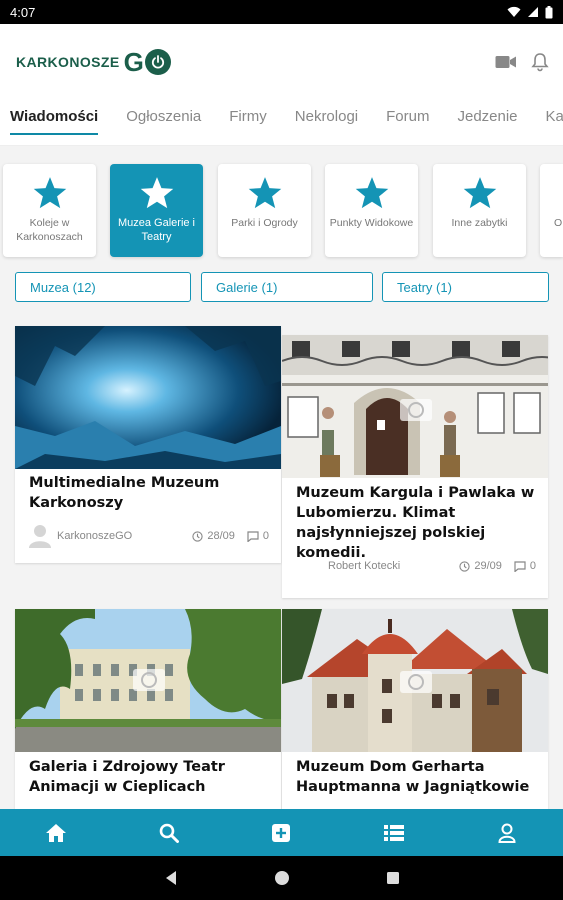 Image resolution: width=563 pixels, height=900 pixels. I want to click on status-icons, so click(530, 12).